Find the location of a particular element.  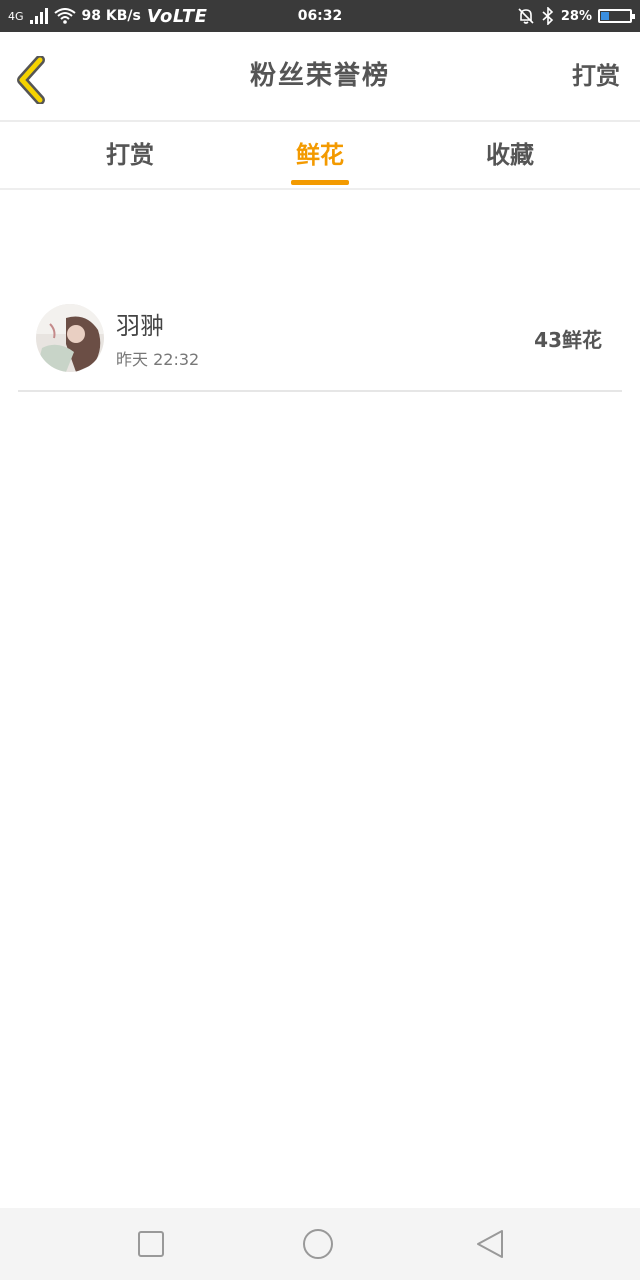

tab-reward: 打赏 is located at coordinates (130, 155).